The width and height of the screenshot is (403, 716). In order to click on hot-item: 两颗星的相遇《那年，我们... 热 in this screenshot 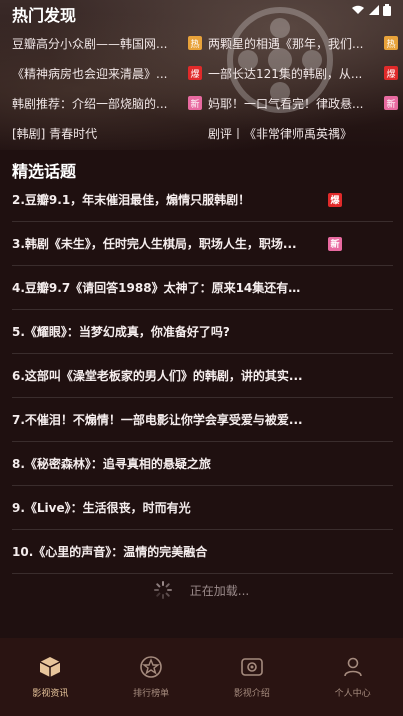, I will do `click(303, 43)`.